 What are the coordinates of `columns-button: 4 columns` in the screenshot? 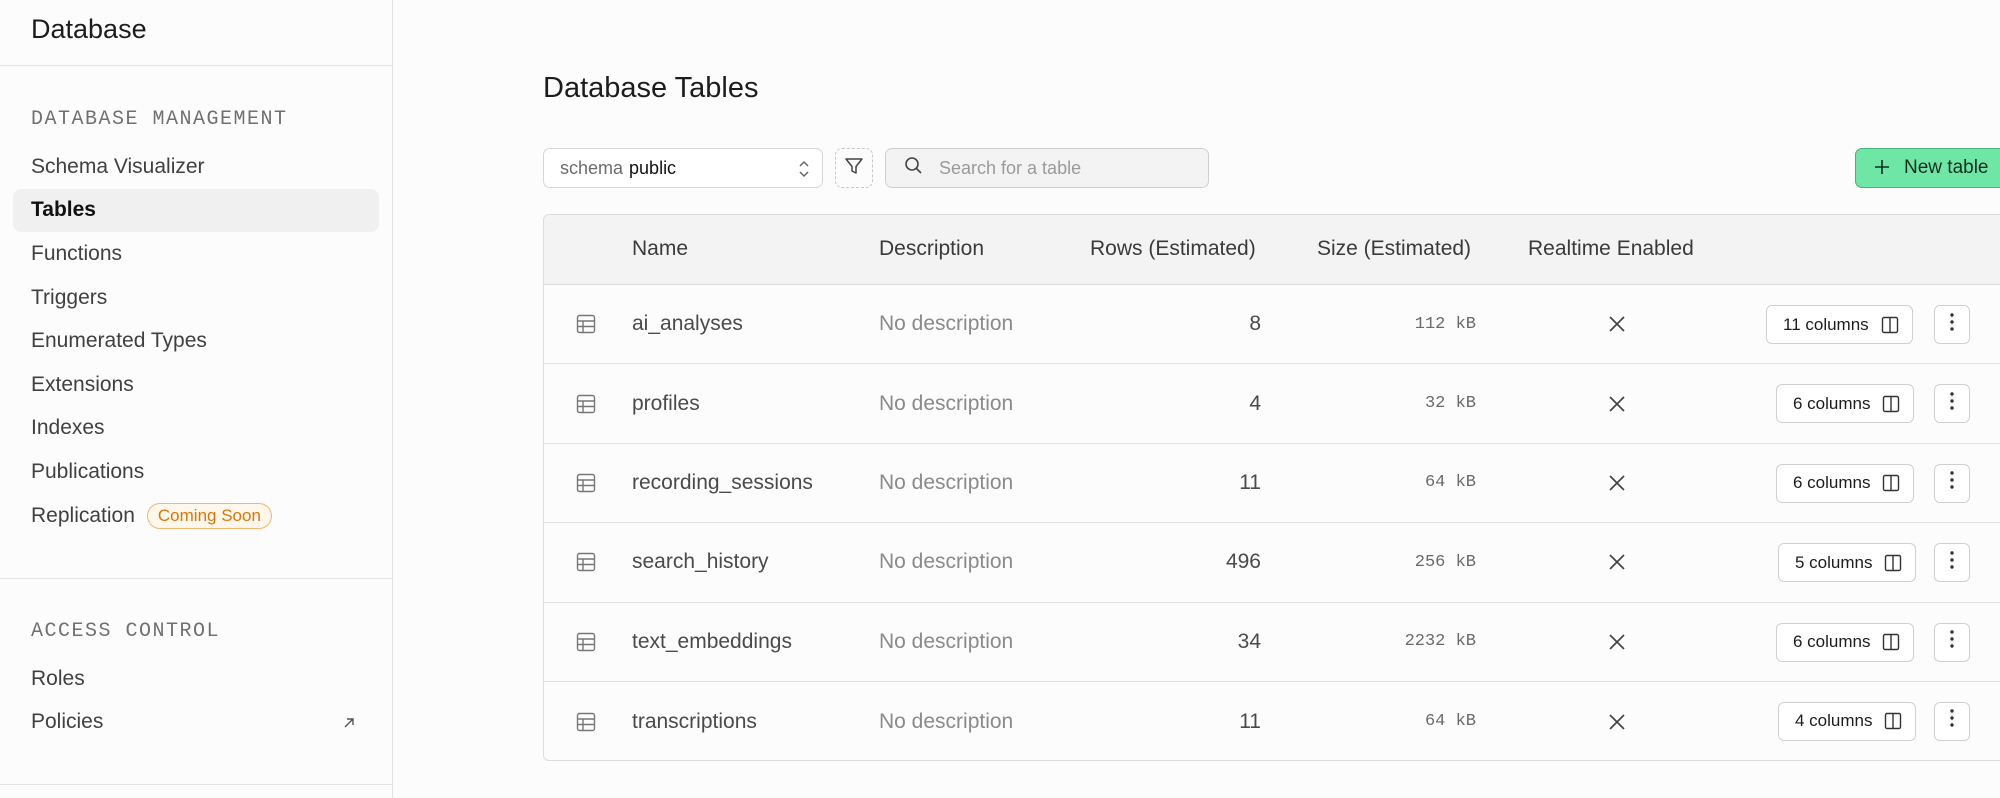 It's located at (1847, 721).